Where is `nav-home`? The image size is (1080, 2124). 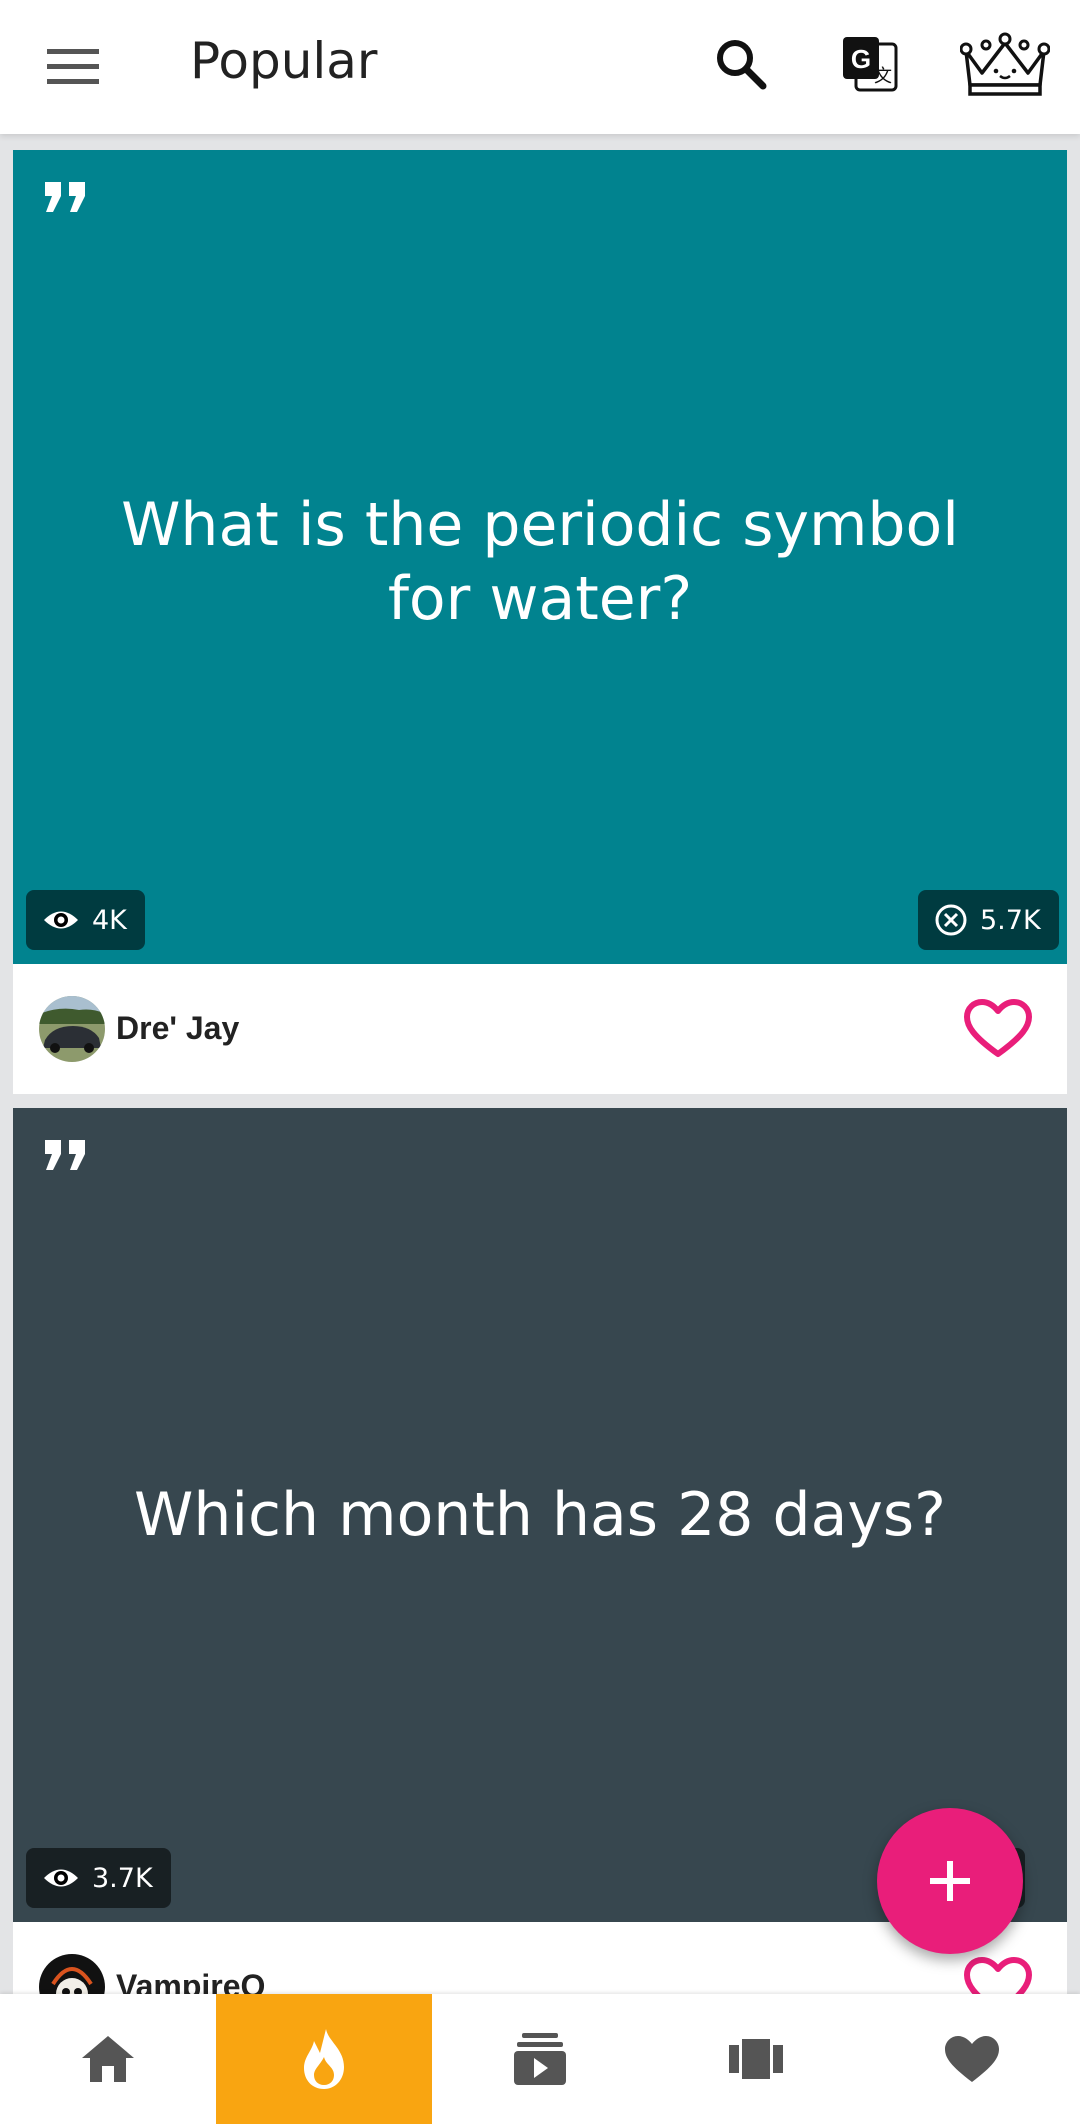 nav-home is located at coordinates (108, 2059).